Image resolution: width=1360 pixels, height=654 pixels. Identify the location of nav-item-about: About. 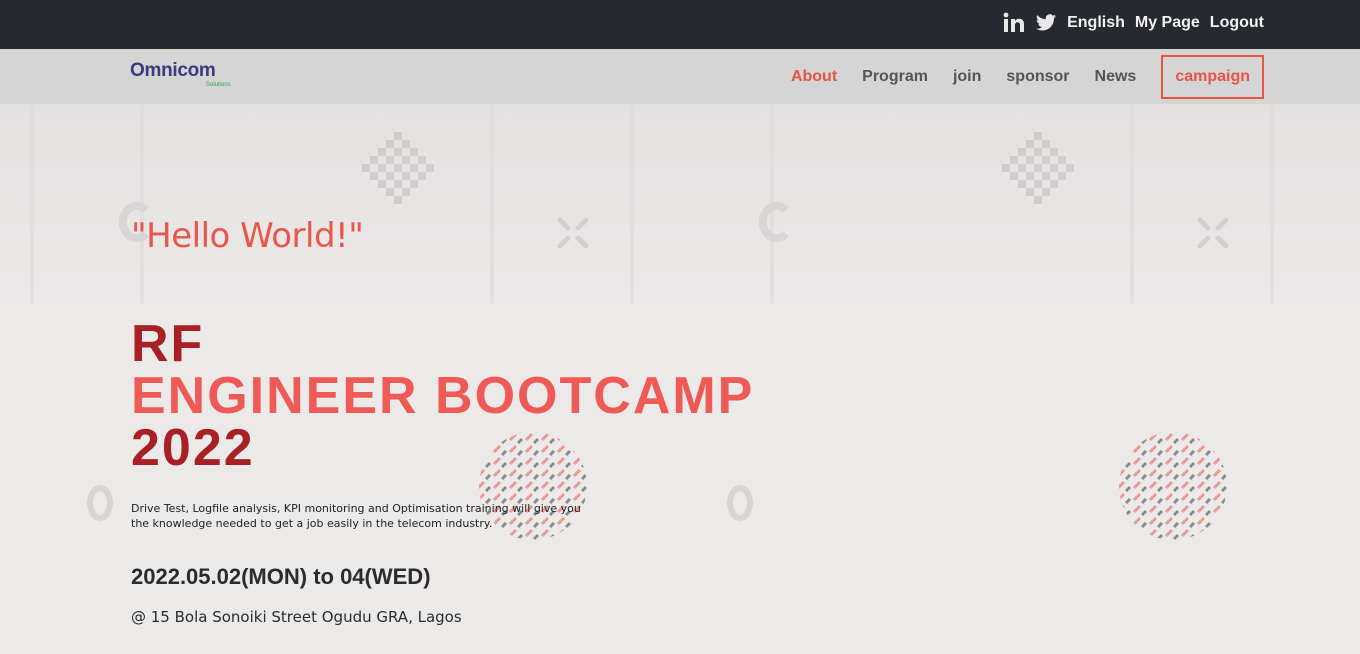
(814, 77).